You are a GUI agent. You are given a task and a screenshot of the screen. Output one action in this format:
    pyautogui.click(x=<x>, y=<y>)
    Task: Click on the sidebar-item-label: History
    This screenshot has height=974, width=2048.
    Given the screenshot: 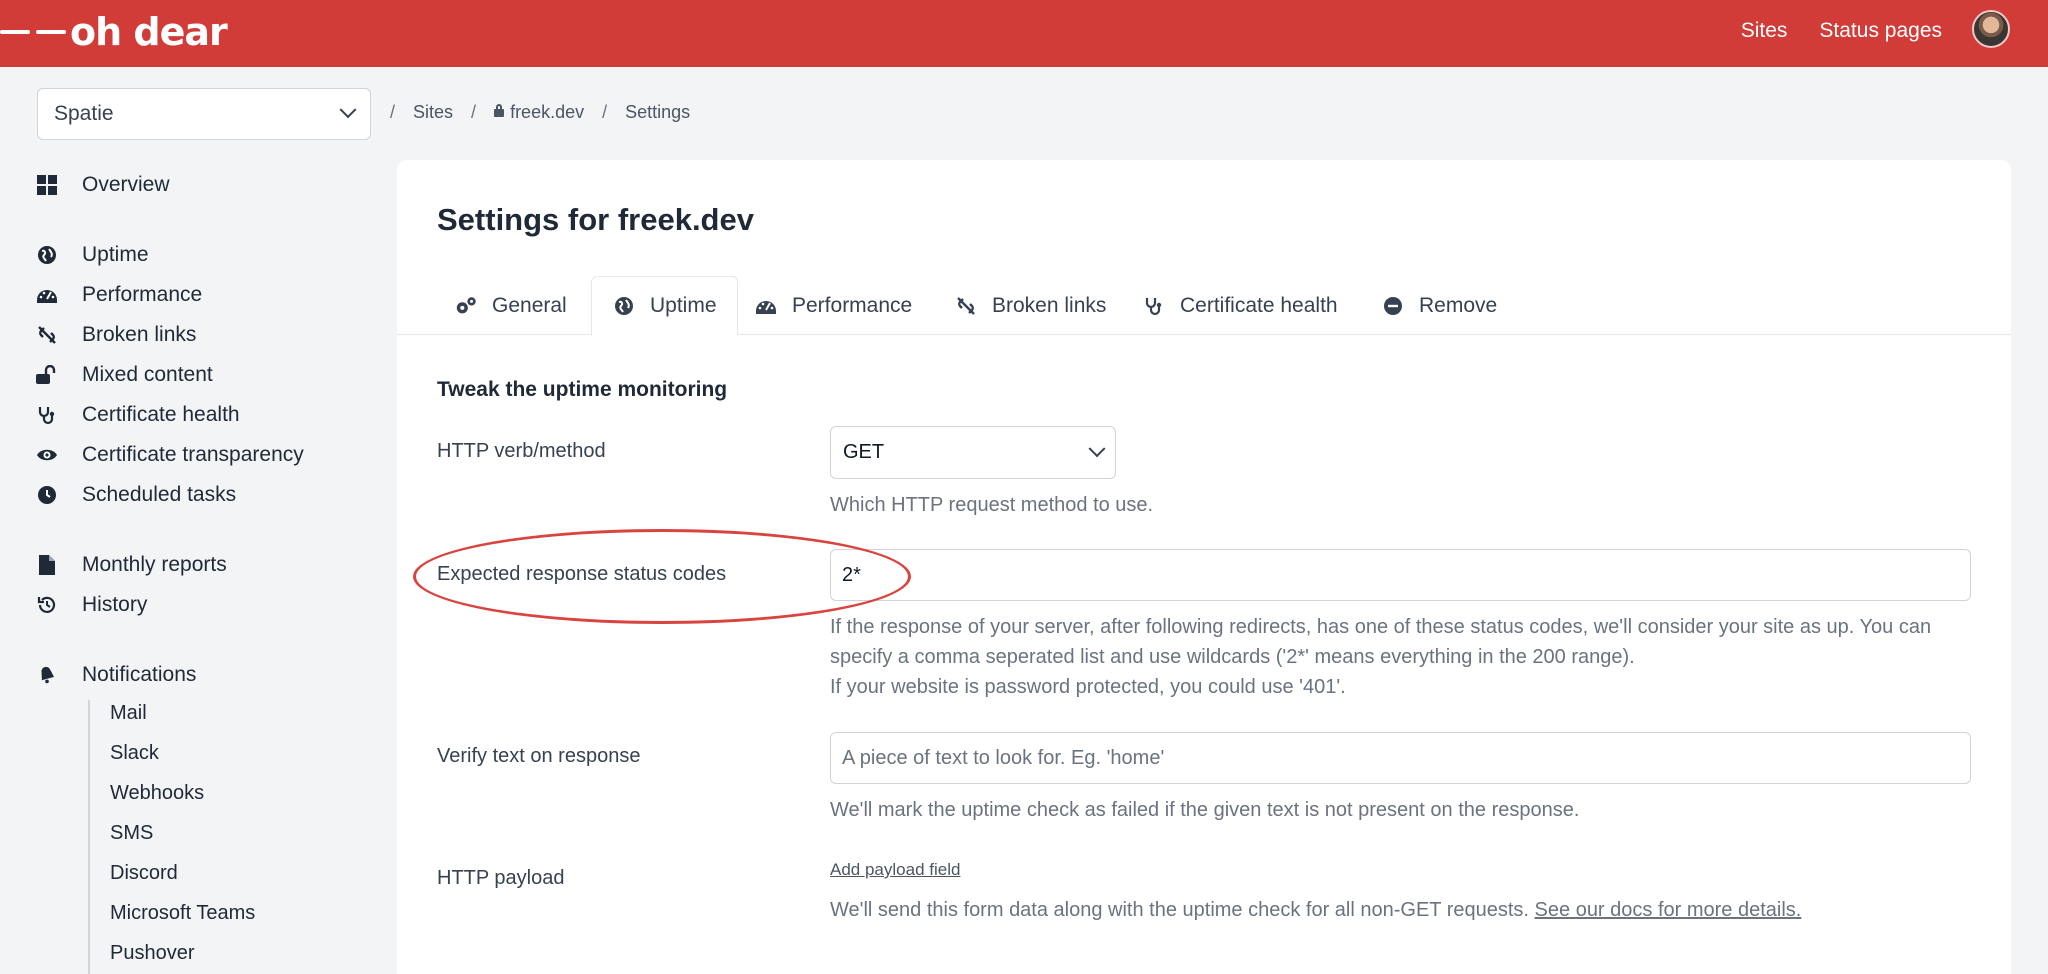 What is the action you would take?
    pyautogui.click(x=115, y=604)
    